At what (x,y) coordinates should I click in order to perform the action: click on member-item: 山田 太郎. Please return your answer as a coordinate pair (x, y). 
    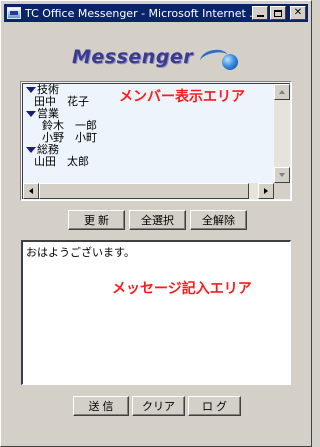
    Looking at the image, I should click on (148, 162).